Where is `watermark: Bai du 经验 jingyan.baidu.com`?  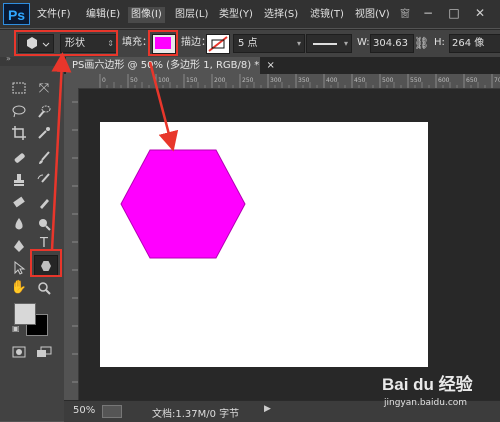 watermark: Bai du 经验 jingyan.baidu.com is located at coordinates (439, 394).